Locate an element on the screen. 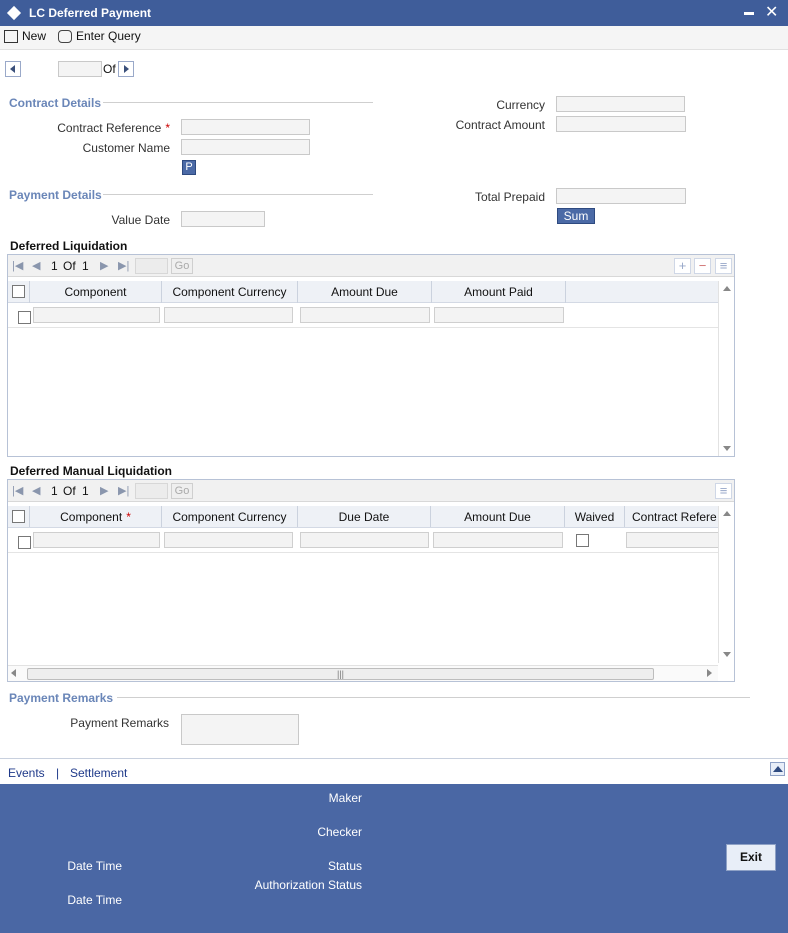 This screenshot has height=933, width=788. chevron-up-icon is located at coordinates (778, 769).